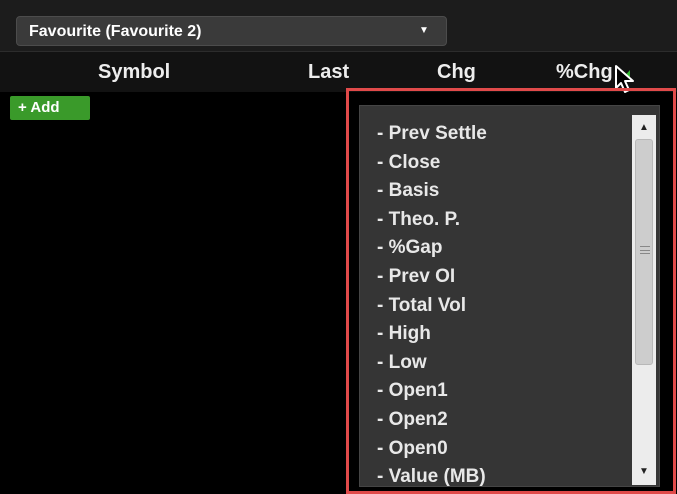 This screenshot has width=677, height=494. Describe the element at coordinates (134, 72) in the screenshot. I see `column-header-symbol: Symbol` at that location.